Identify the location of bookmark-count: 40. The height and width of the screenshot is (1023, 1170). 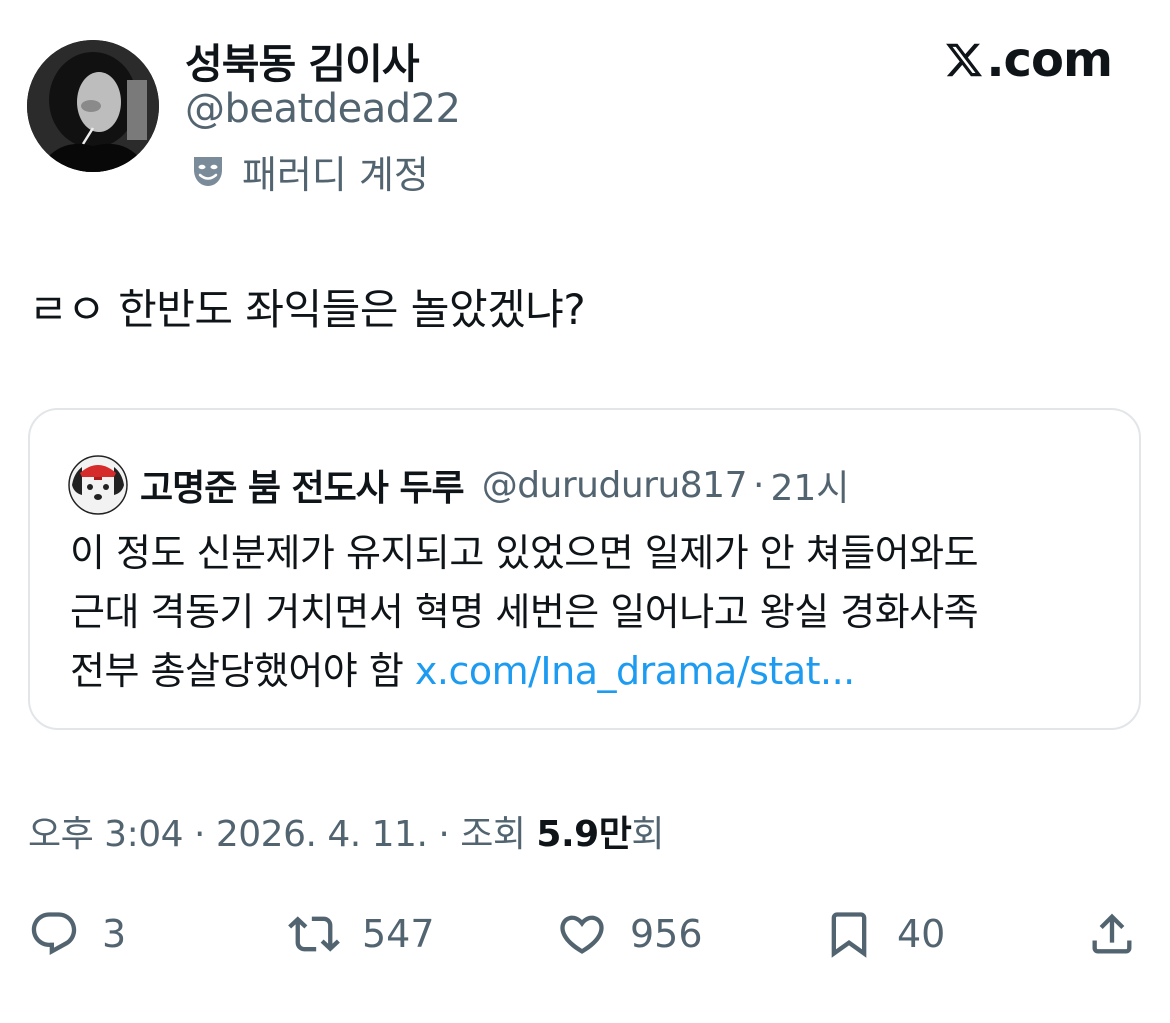
(921, 934).